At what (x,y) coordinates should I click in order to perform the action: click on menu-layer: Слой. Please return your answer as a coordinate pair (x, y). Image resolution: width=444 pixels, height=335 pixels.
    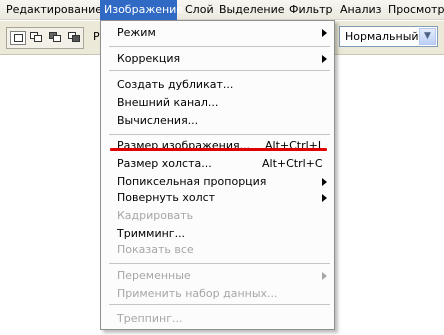
    Looking at the image, I should click on (199, 10).